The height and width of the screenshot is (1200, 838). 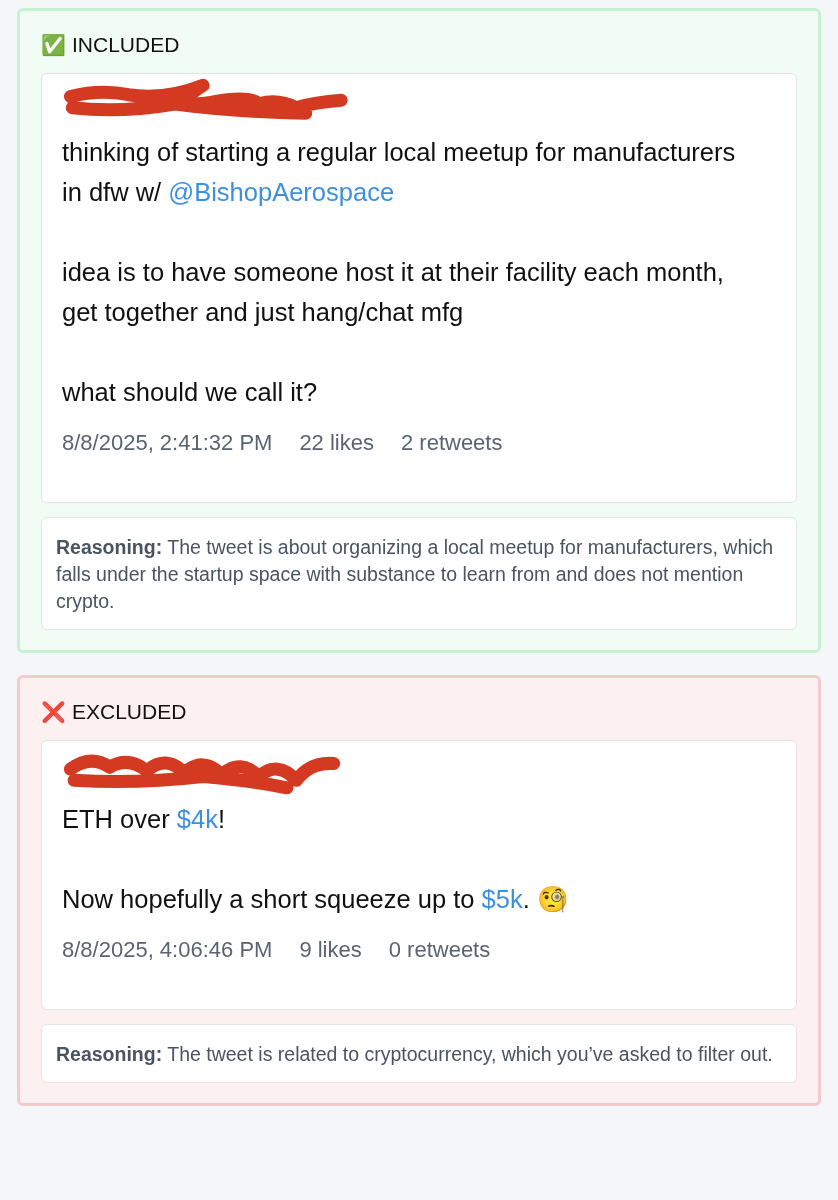 I want to click on like-count: 22 likes, so click(x=336, y=443).